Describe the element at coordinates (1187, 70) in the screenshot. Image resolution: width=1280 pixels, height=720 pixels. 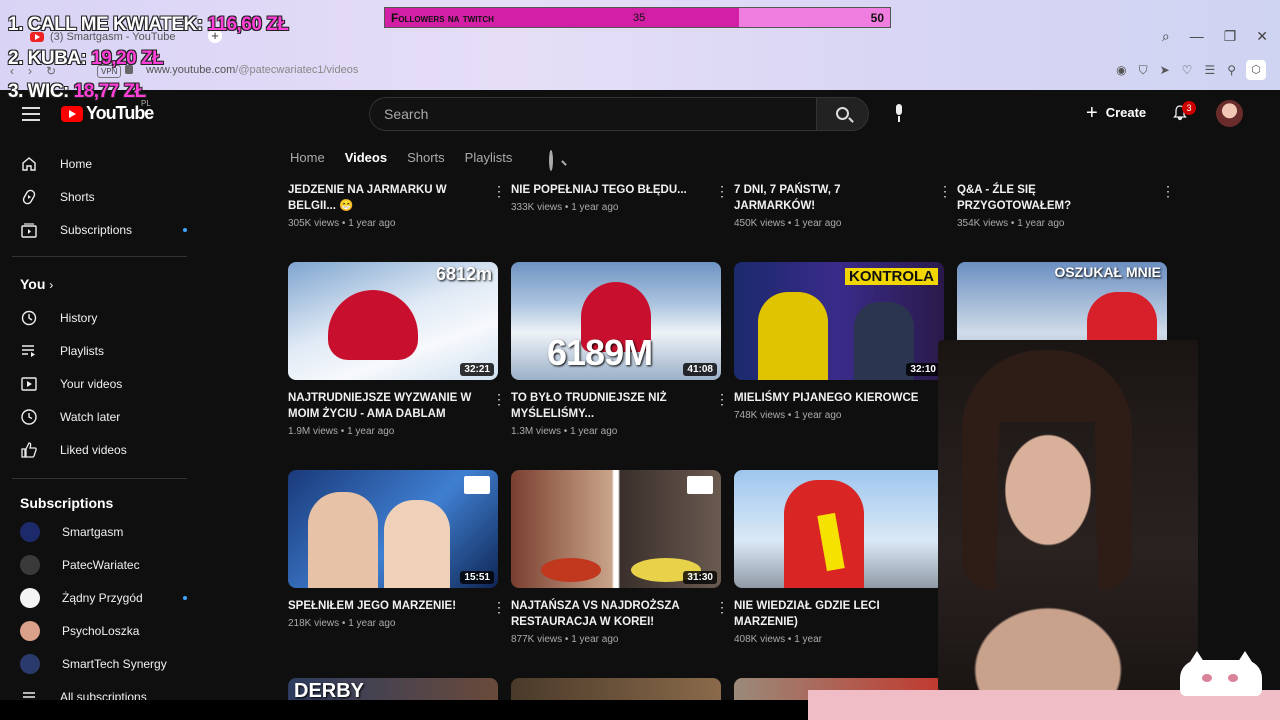
I see `heart-icon: ♡` at that location.